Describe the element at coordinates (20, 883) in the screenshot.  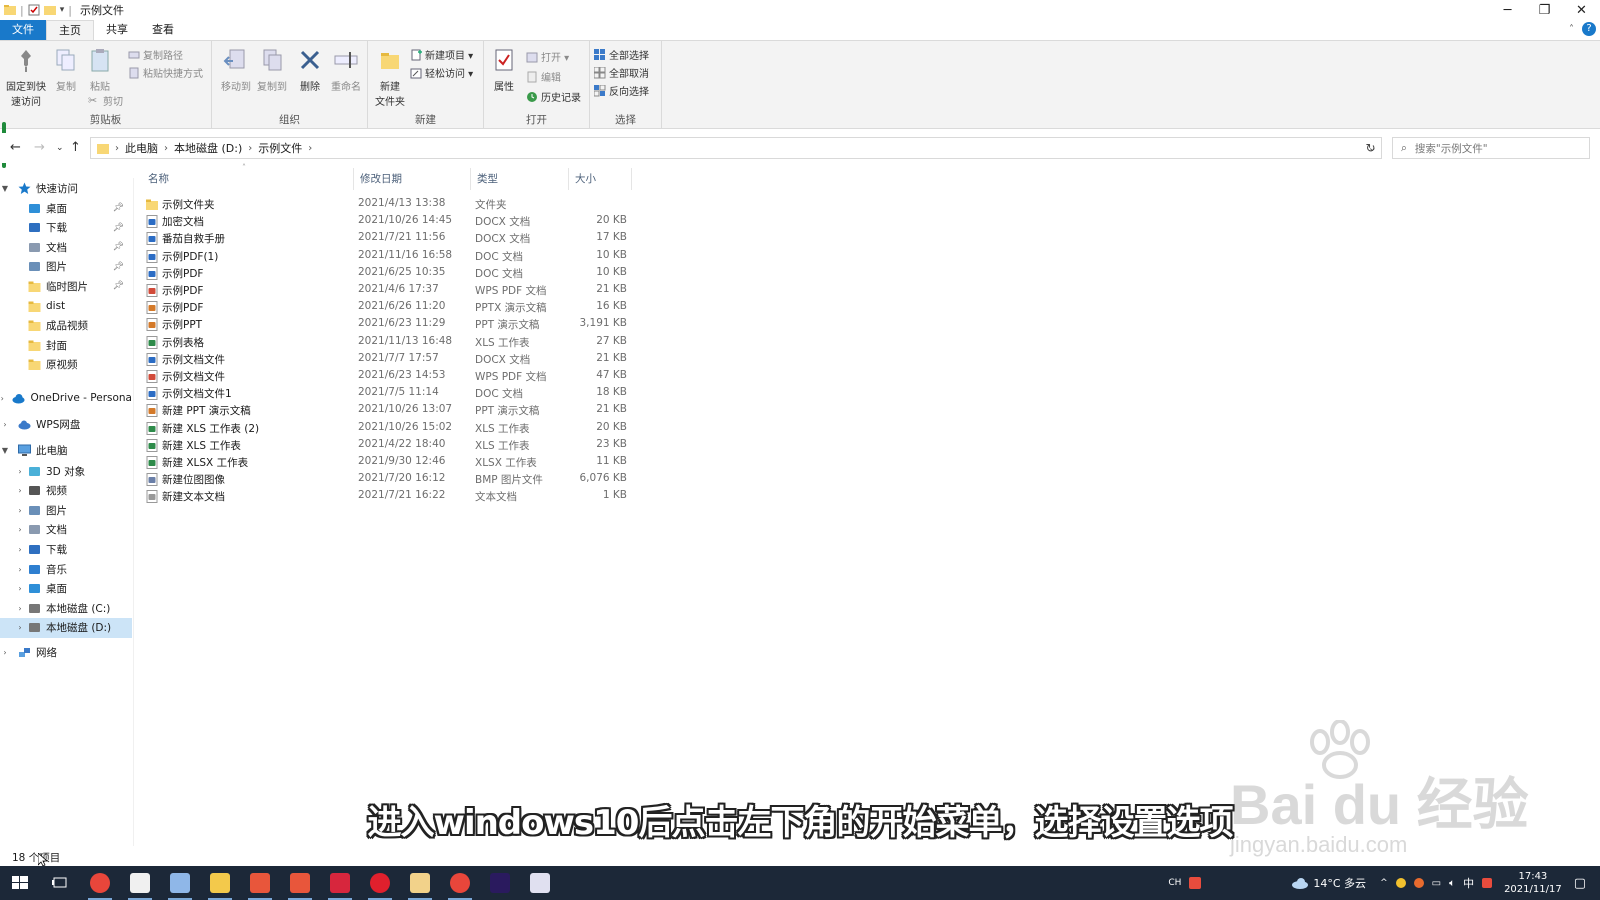
I see `start-icon` at that location.